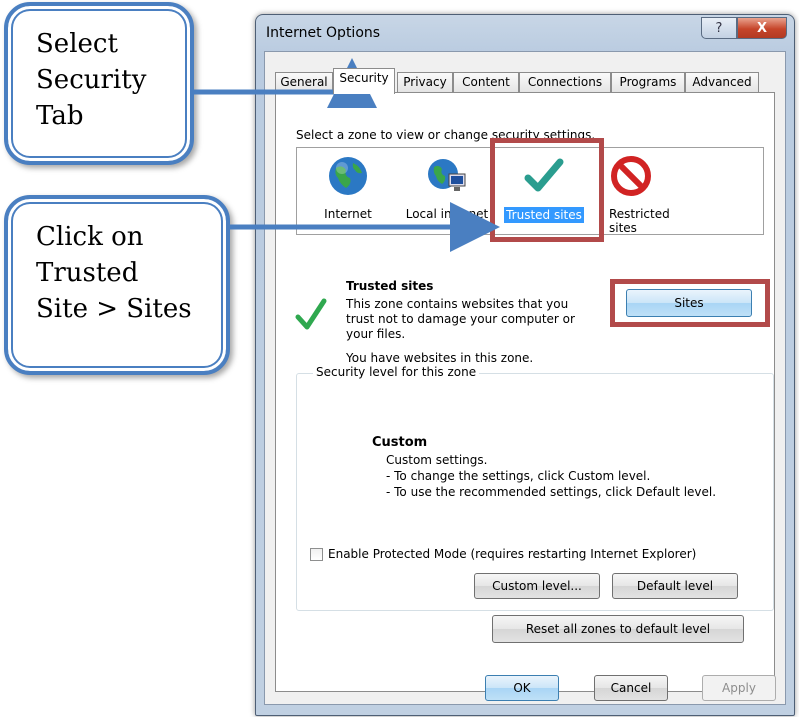  What do you see at coordinates (283, 83) in the screenshot?
I see `arrow-to-security-tab` at bounding box center [283, 83].